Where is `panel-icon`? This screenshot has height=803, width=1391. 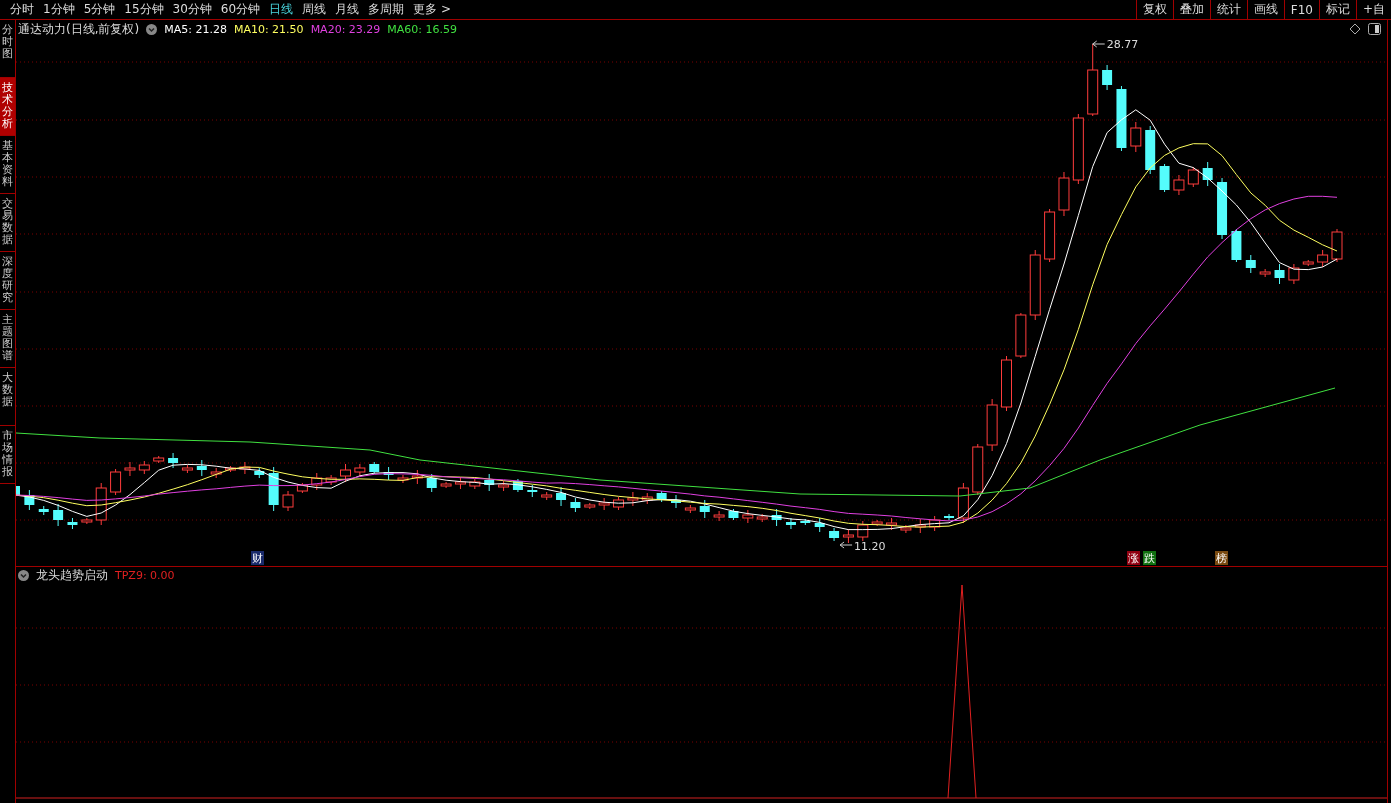 panel-icon is located at coordinates (1374, 29).